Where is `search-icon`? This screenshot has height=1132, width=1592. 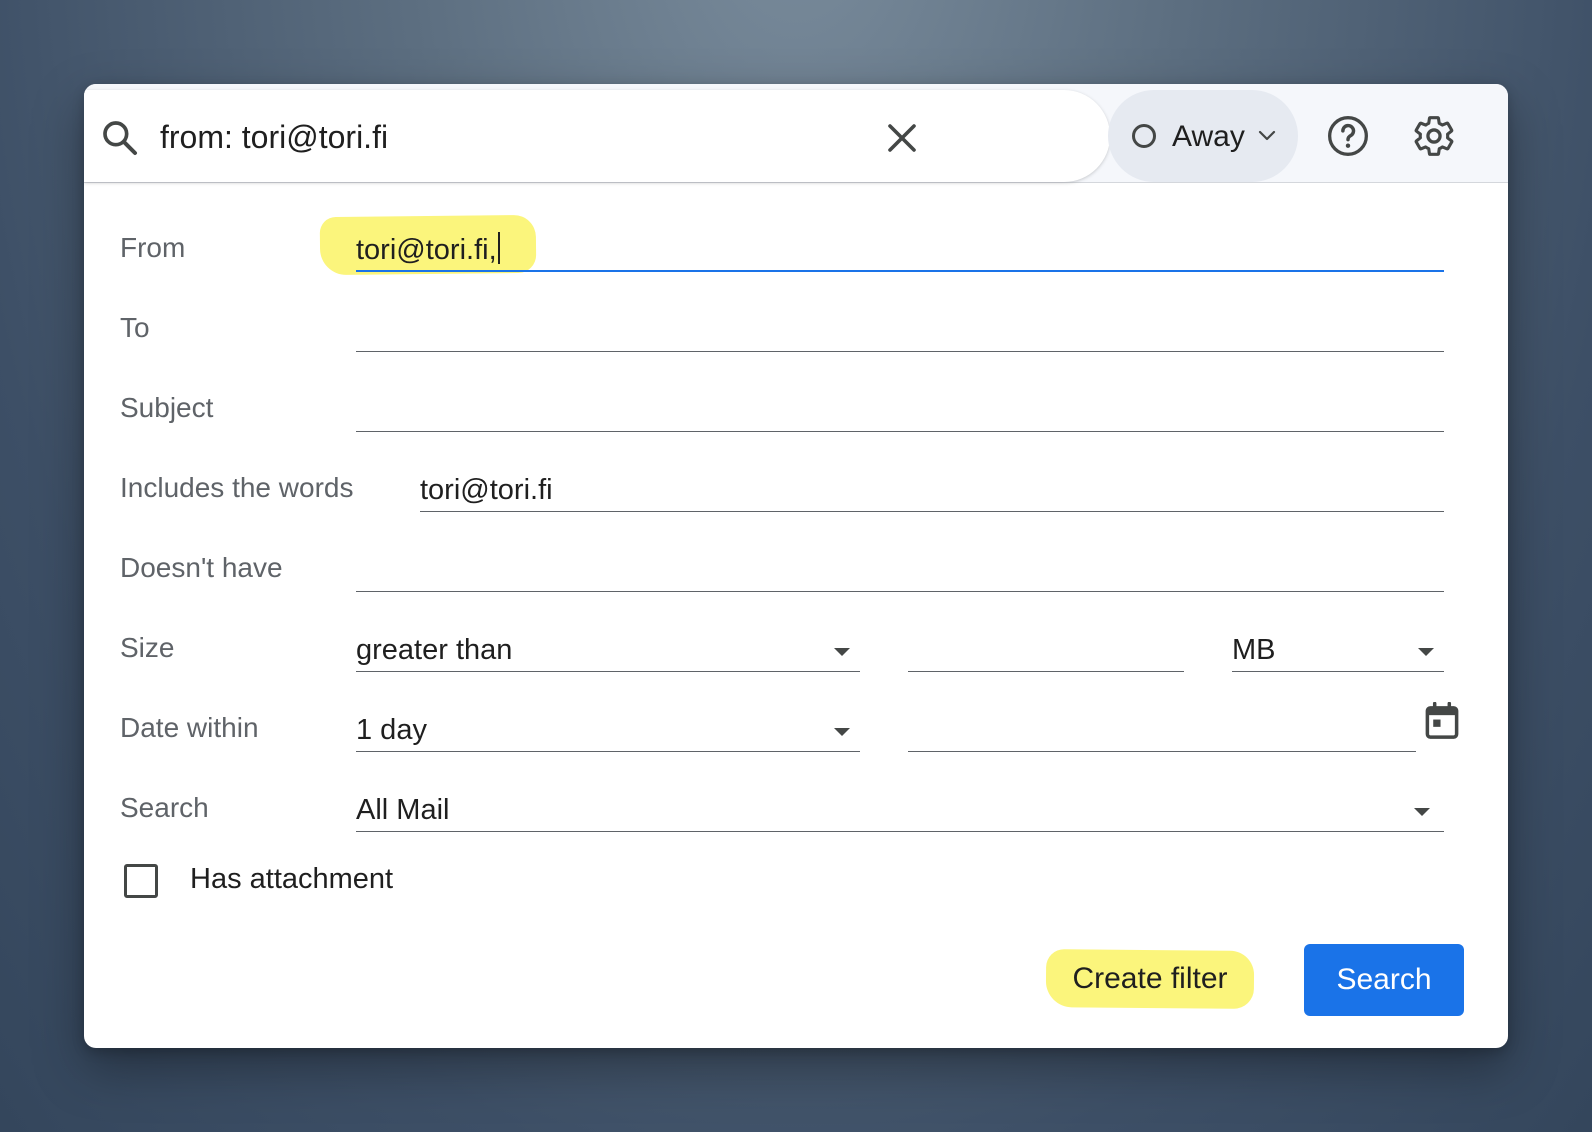
search-icon is located at coordinates (120, 138).